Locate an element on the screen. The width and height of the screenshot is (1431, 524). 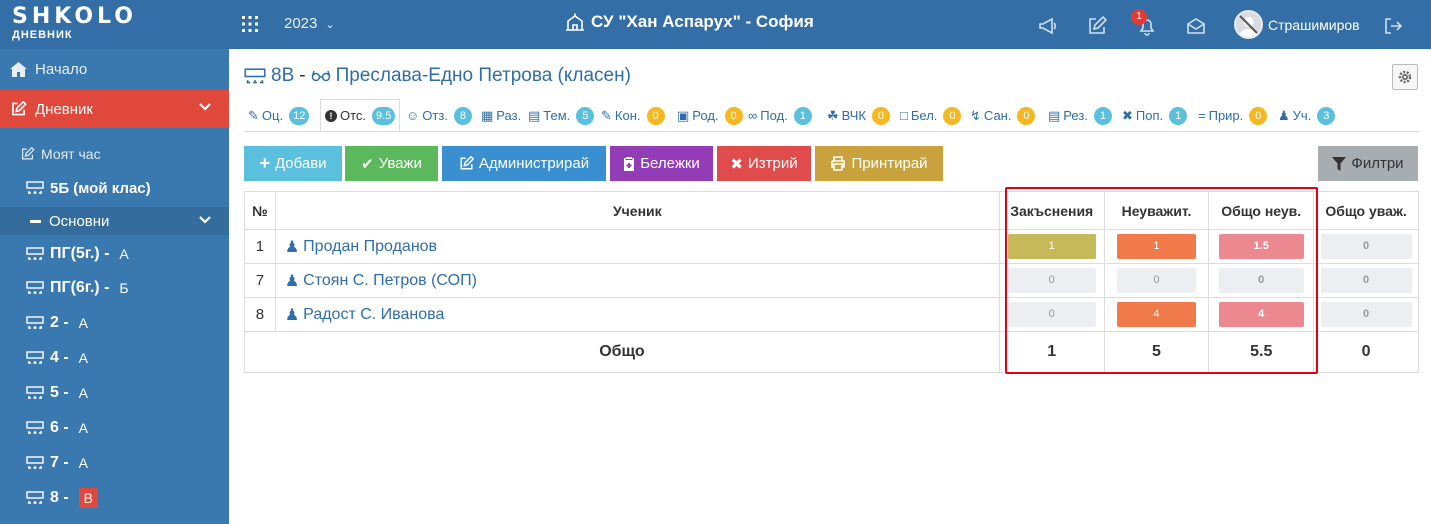
sidebar-item-main: Основни is located at coordinates (114, 221).